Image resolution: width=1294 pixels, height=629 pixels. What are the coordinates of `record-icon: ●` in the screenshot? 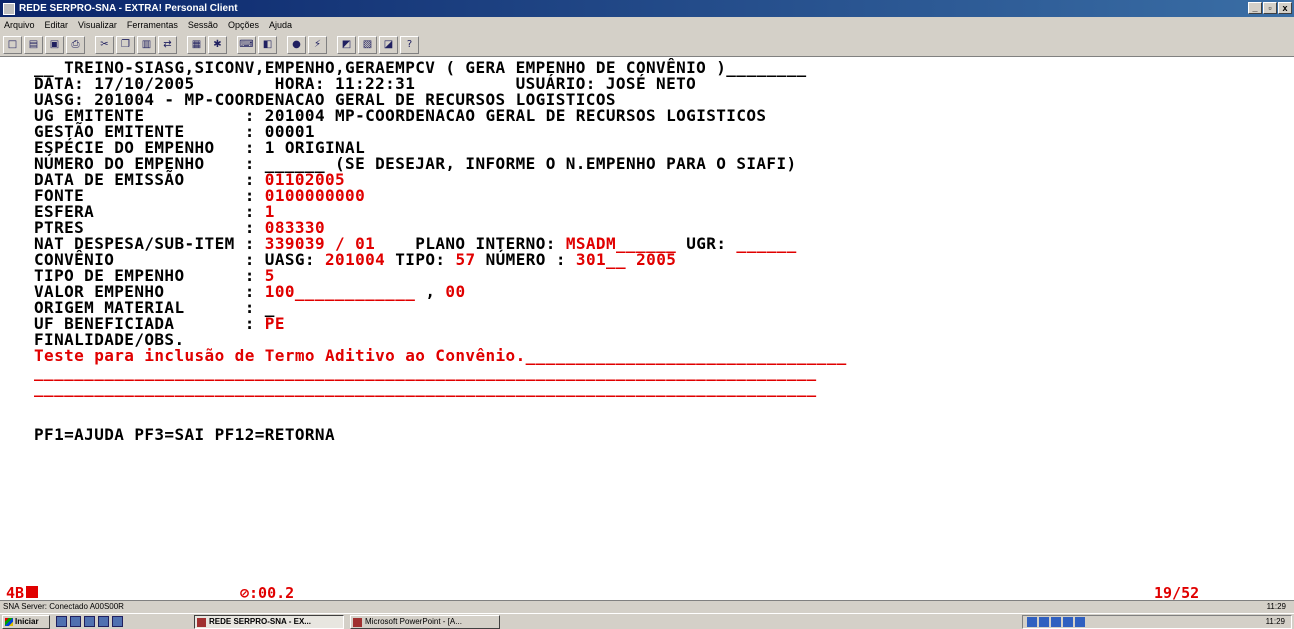 It's located at (296, 44).